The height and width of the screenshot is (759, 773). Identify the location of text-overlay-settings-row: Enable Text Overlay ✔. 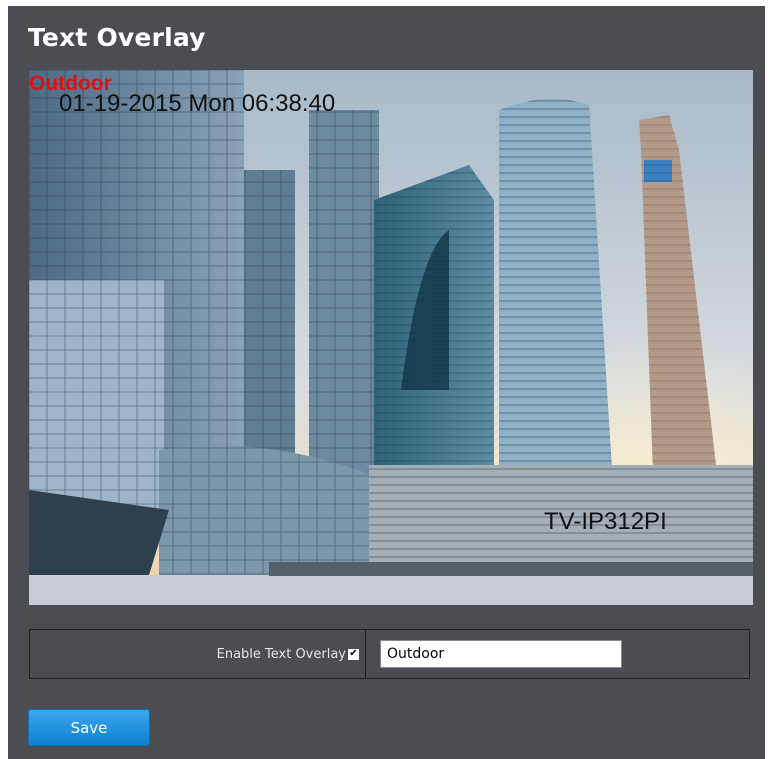
(389, 654).